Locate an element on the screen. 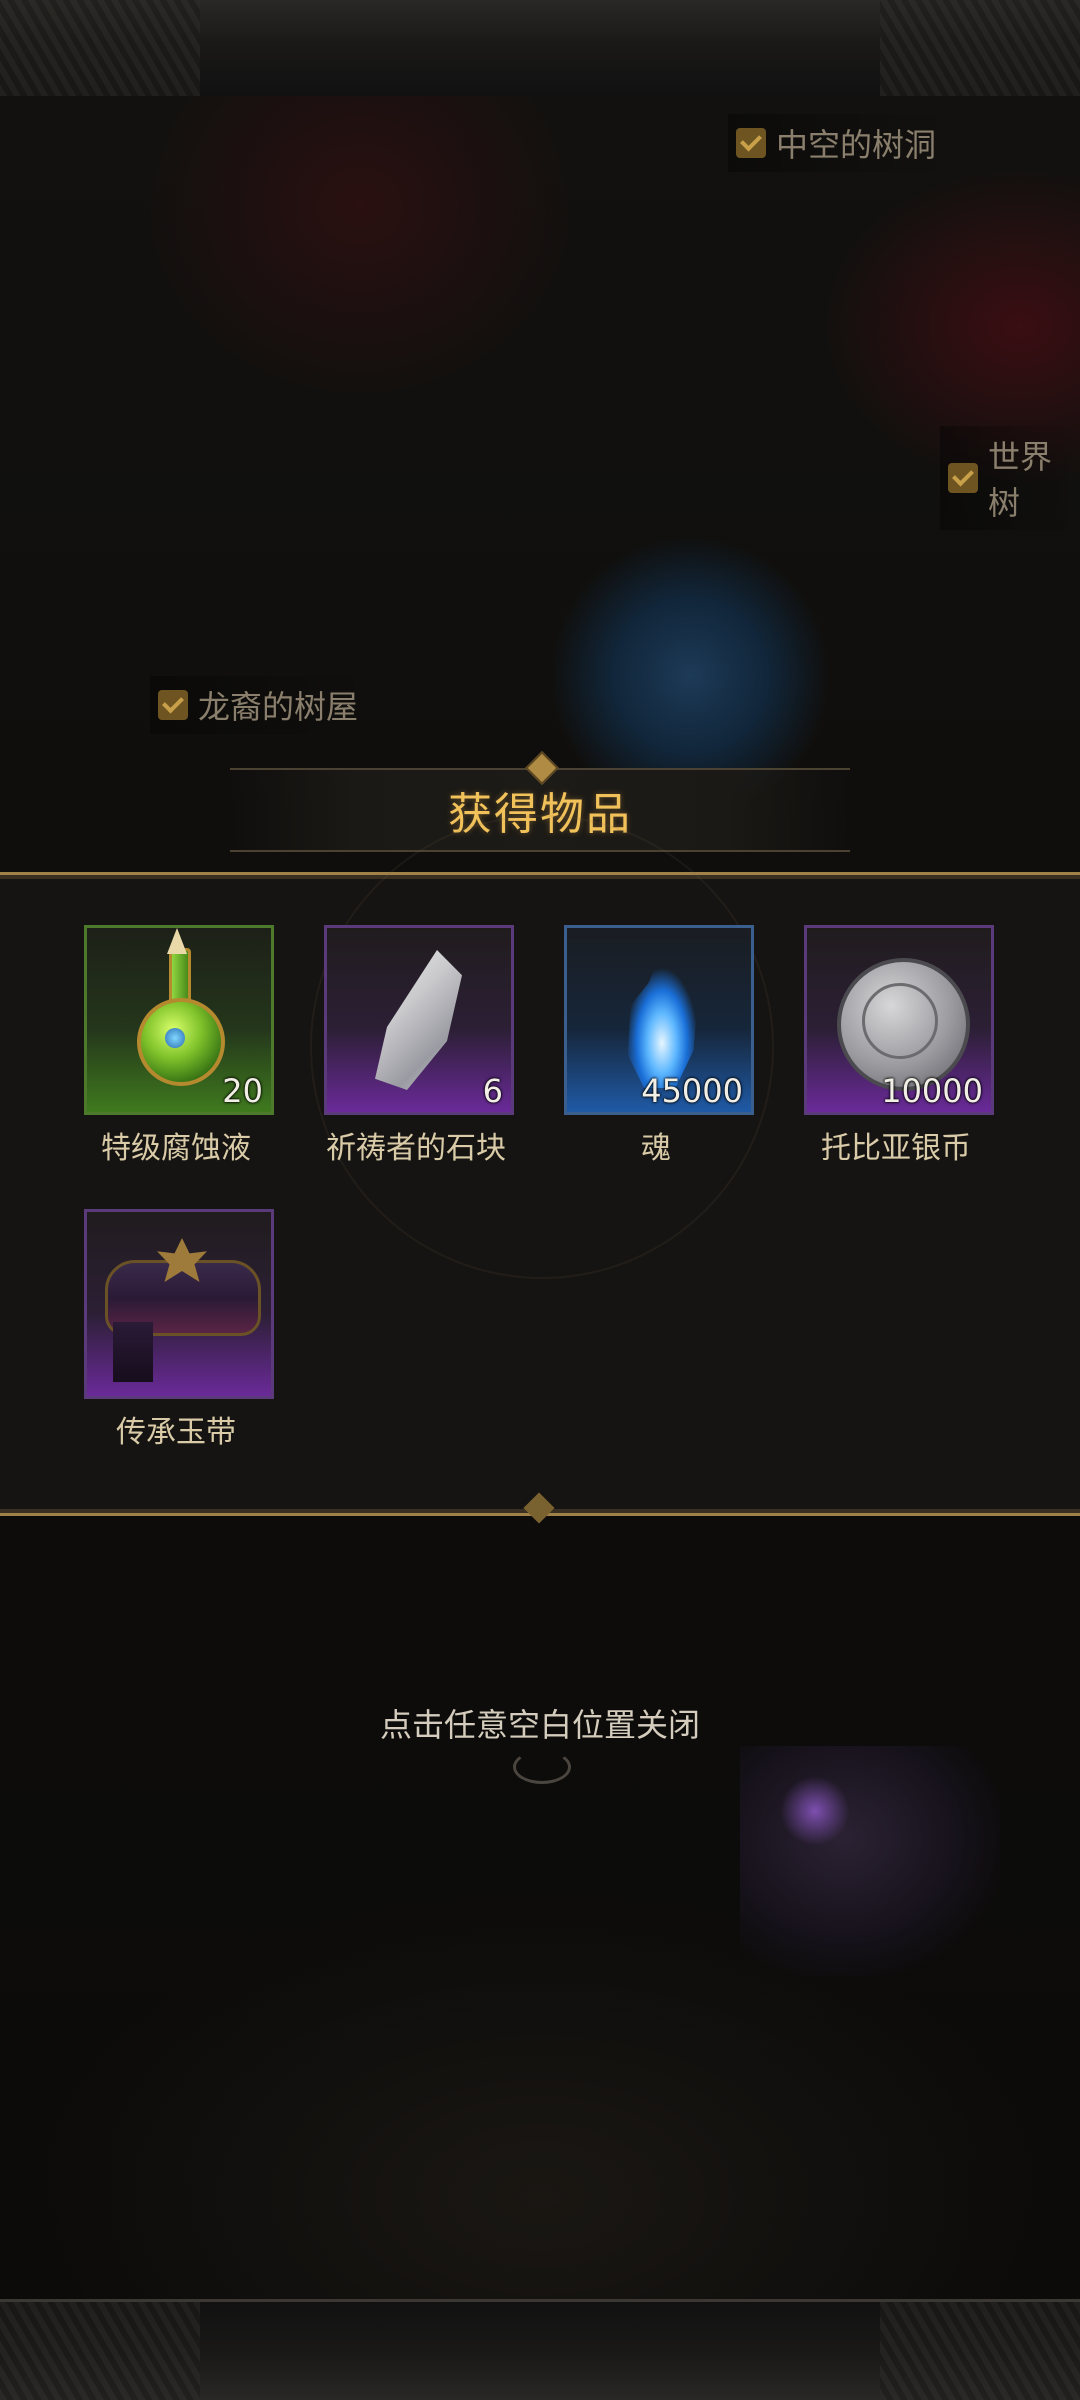 The height and width of the screenshot is (2400, 1080). potion-tip is located at coordinates (177, 941).